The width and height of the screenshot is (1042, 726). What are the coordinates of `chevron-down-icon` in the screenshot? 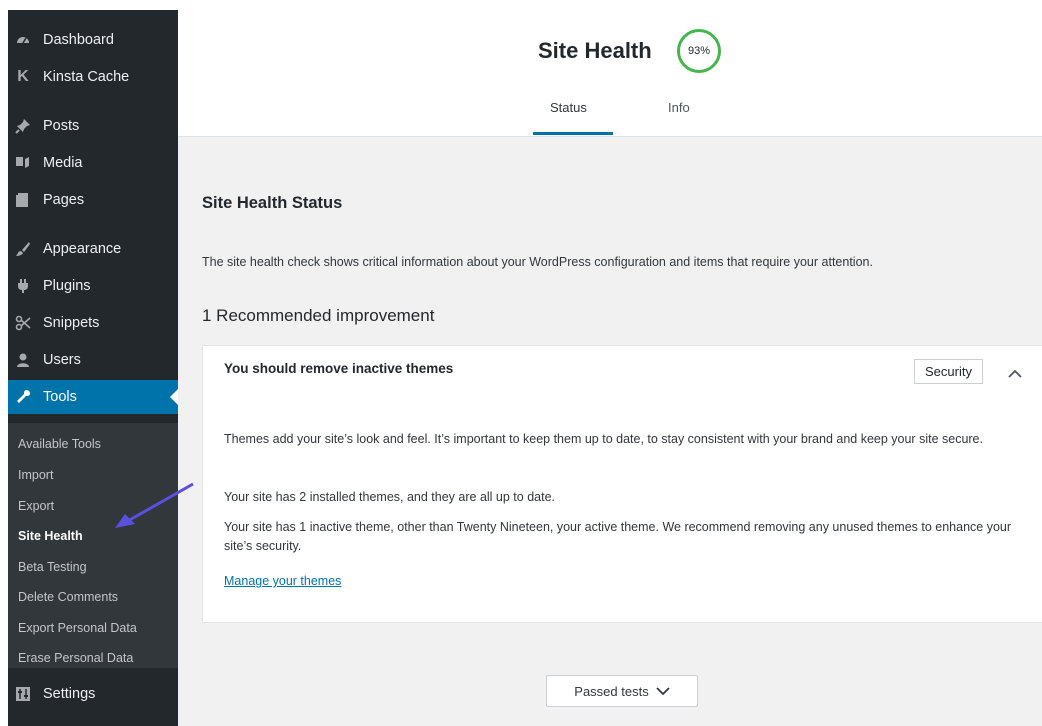 It's located at (663, 690).